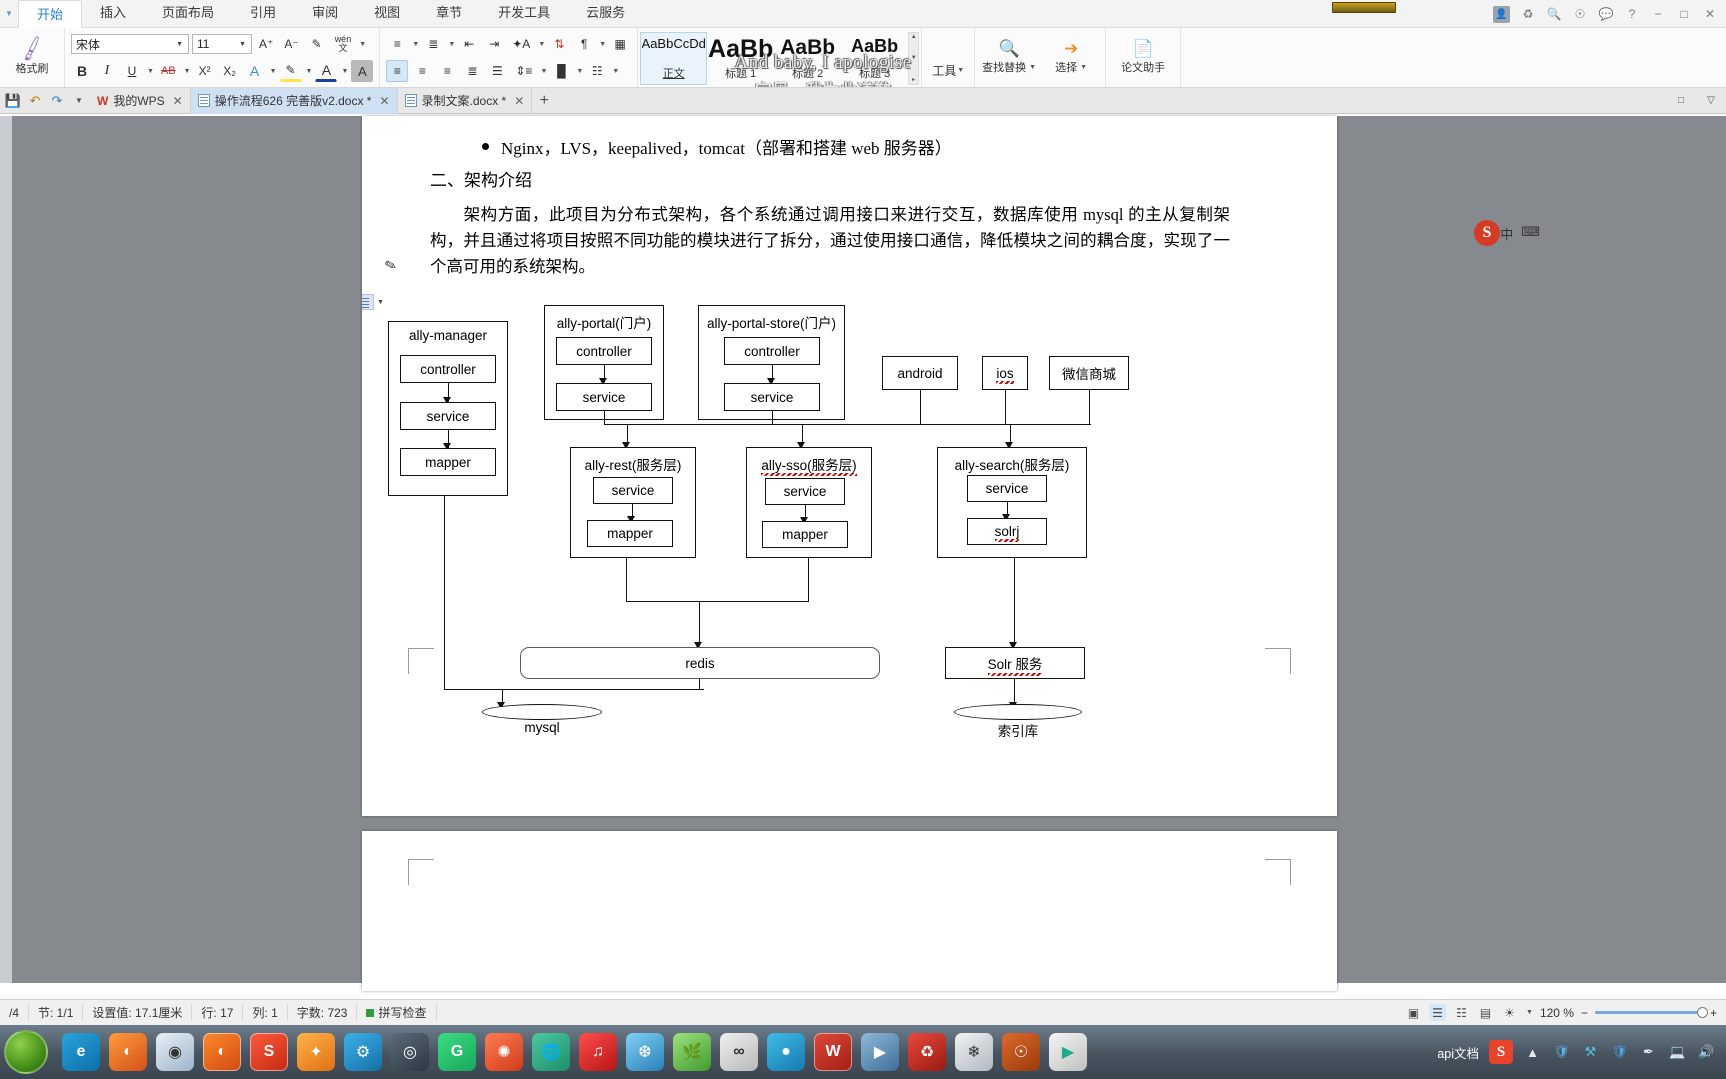  I want to click on taskbar-app-media-player-icon: ▶, so click(1068, 1052).